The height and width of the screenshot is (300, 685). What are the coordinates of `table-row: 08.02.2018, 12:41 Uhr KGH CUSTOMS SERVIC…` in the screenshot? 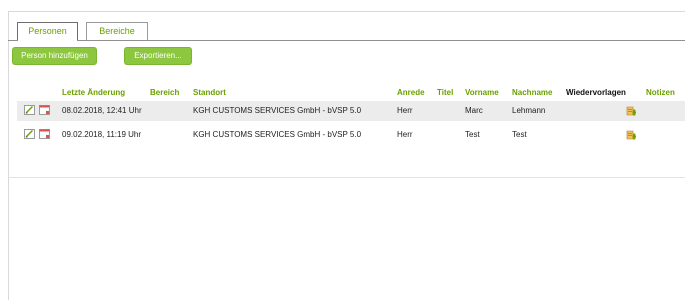 It's located at (351, 111).